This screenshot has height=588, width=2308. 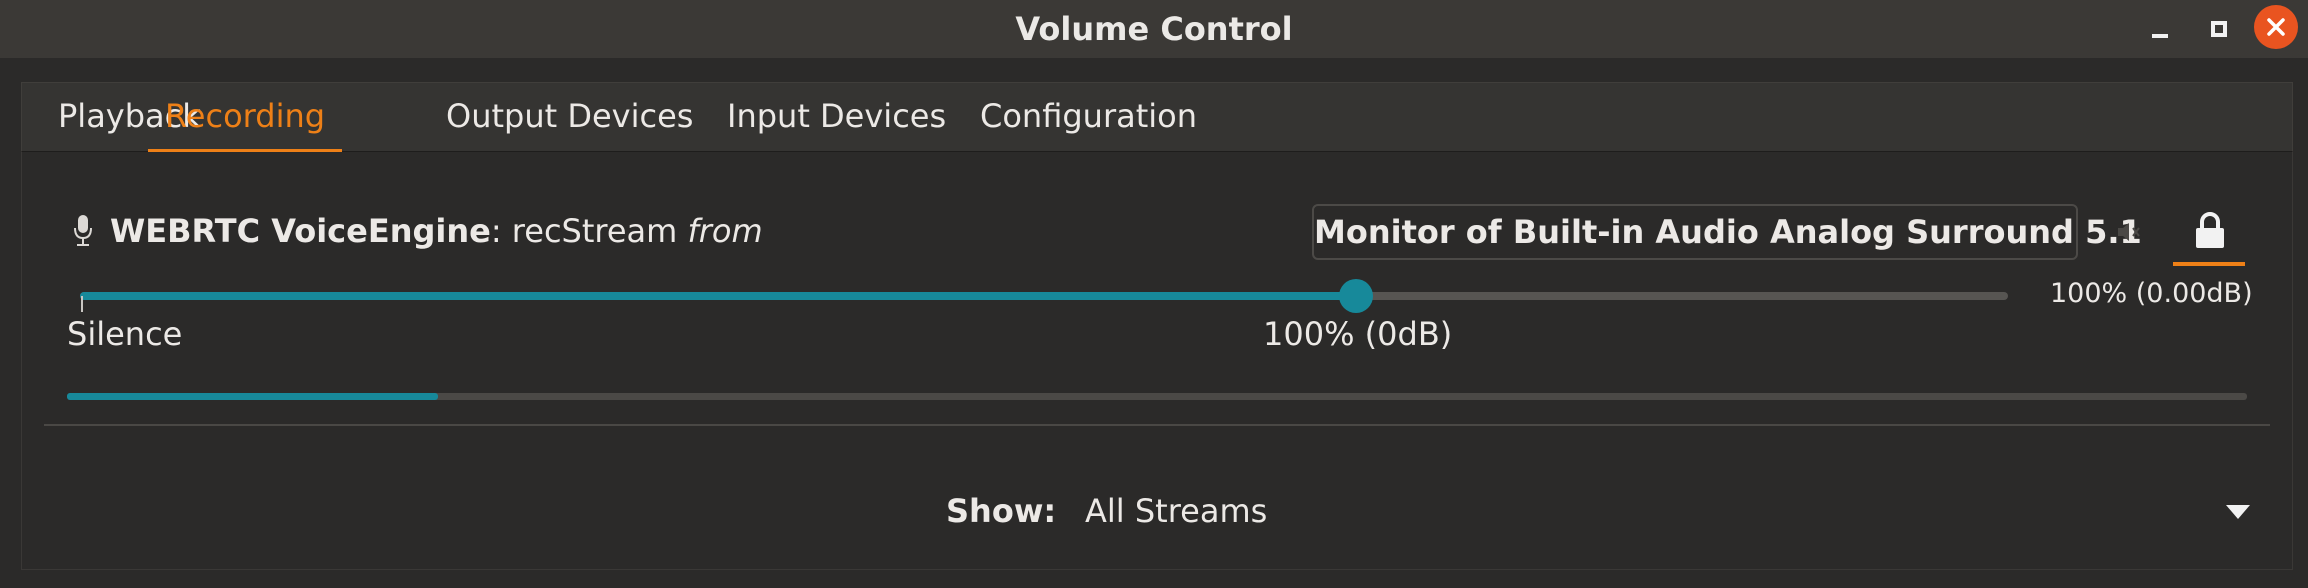 I want to click on tab-label: Configuration, so click(x=1089, y=116).